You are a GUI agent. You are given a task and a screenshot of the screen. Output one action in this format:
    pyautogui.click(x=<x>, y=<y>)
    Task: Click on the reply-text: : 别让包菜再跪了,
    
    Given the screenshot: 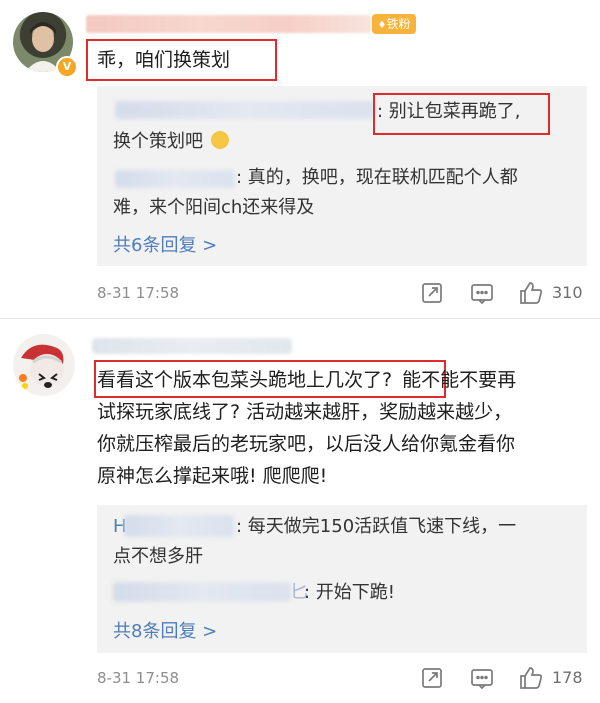 What is the action you would take?
    pyautogui.click(x=449, y=111)
    